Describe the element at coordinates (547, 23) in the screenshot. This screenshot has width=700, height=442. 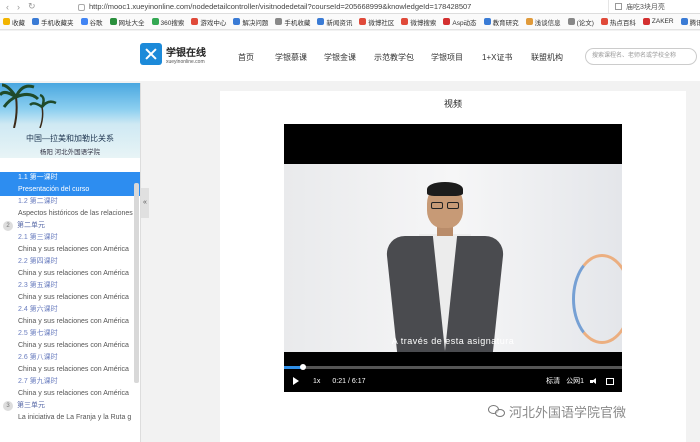
I see `bookmark-label: 浅谈信息` at that location.